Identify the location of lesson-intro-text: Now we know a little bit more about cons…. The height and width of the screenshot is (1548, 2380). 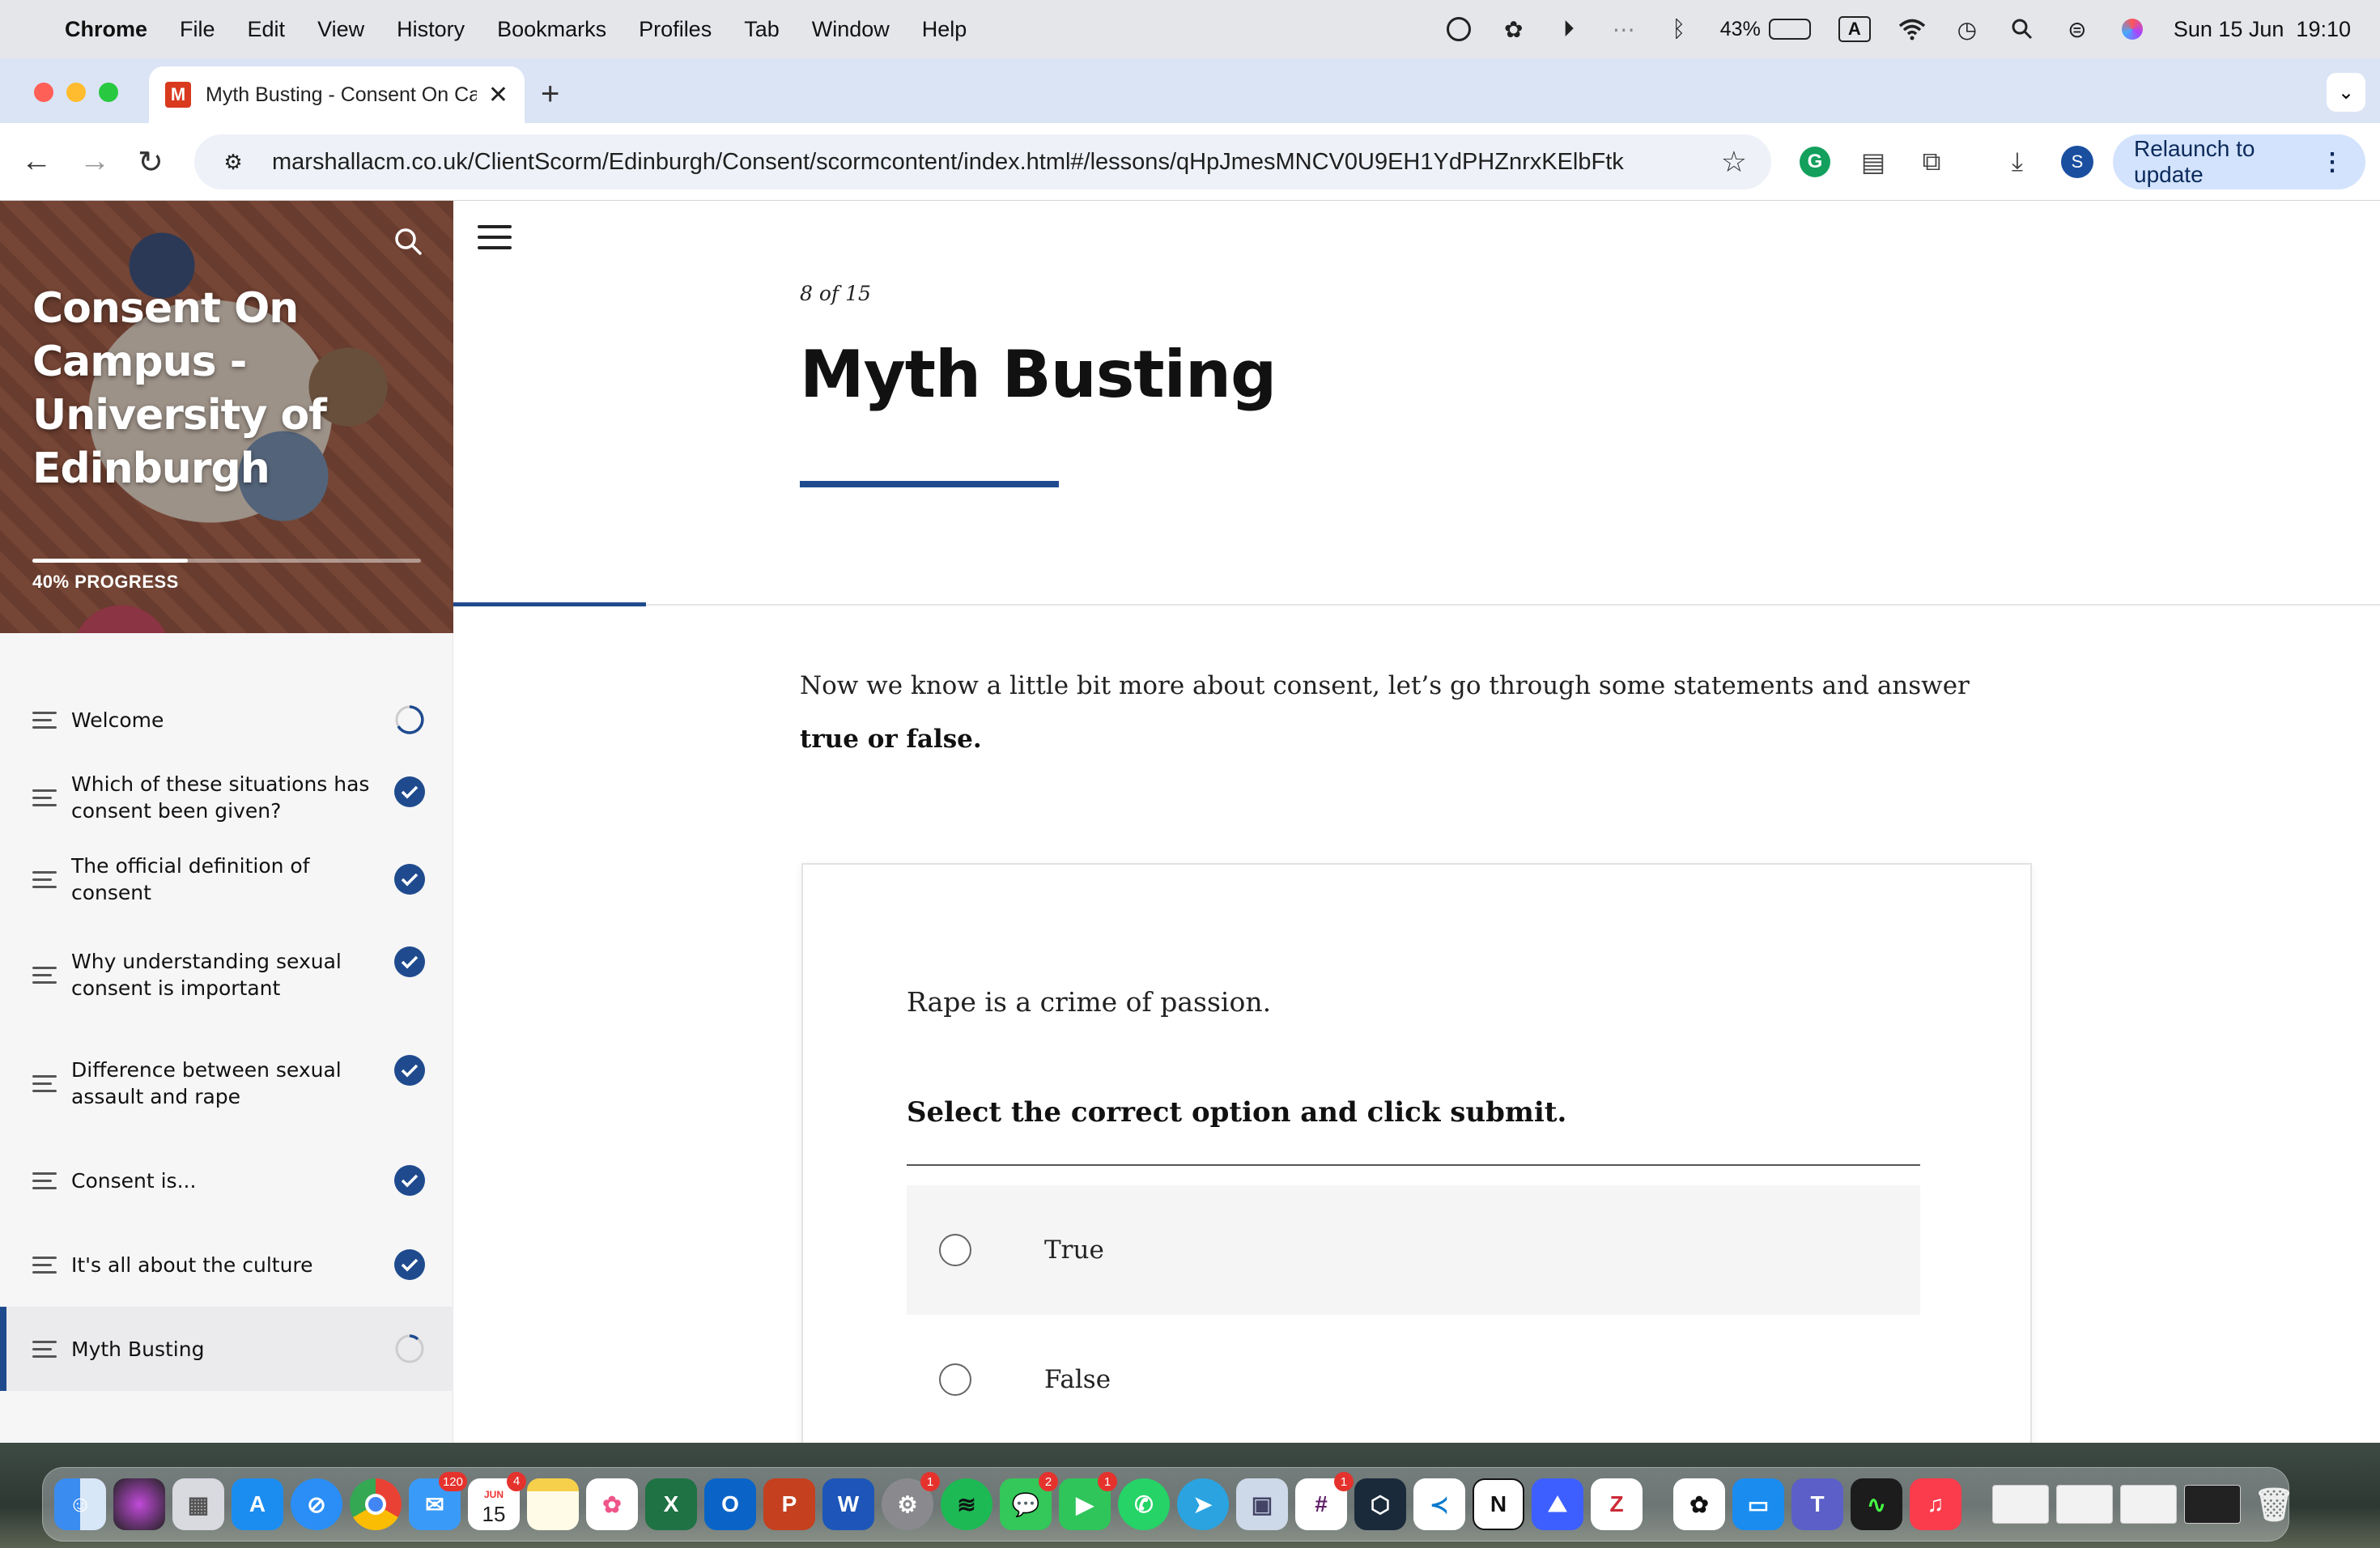
(1415, 712).